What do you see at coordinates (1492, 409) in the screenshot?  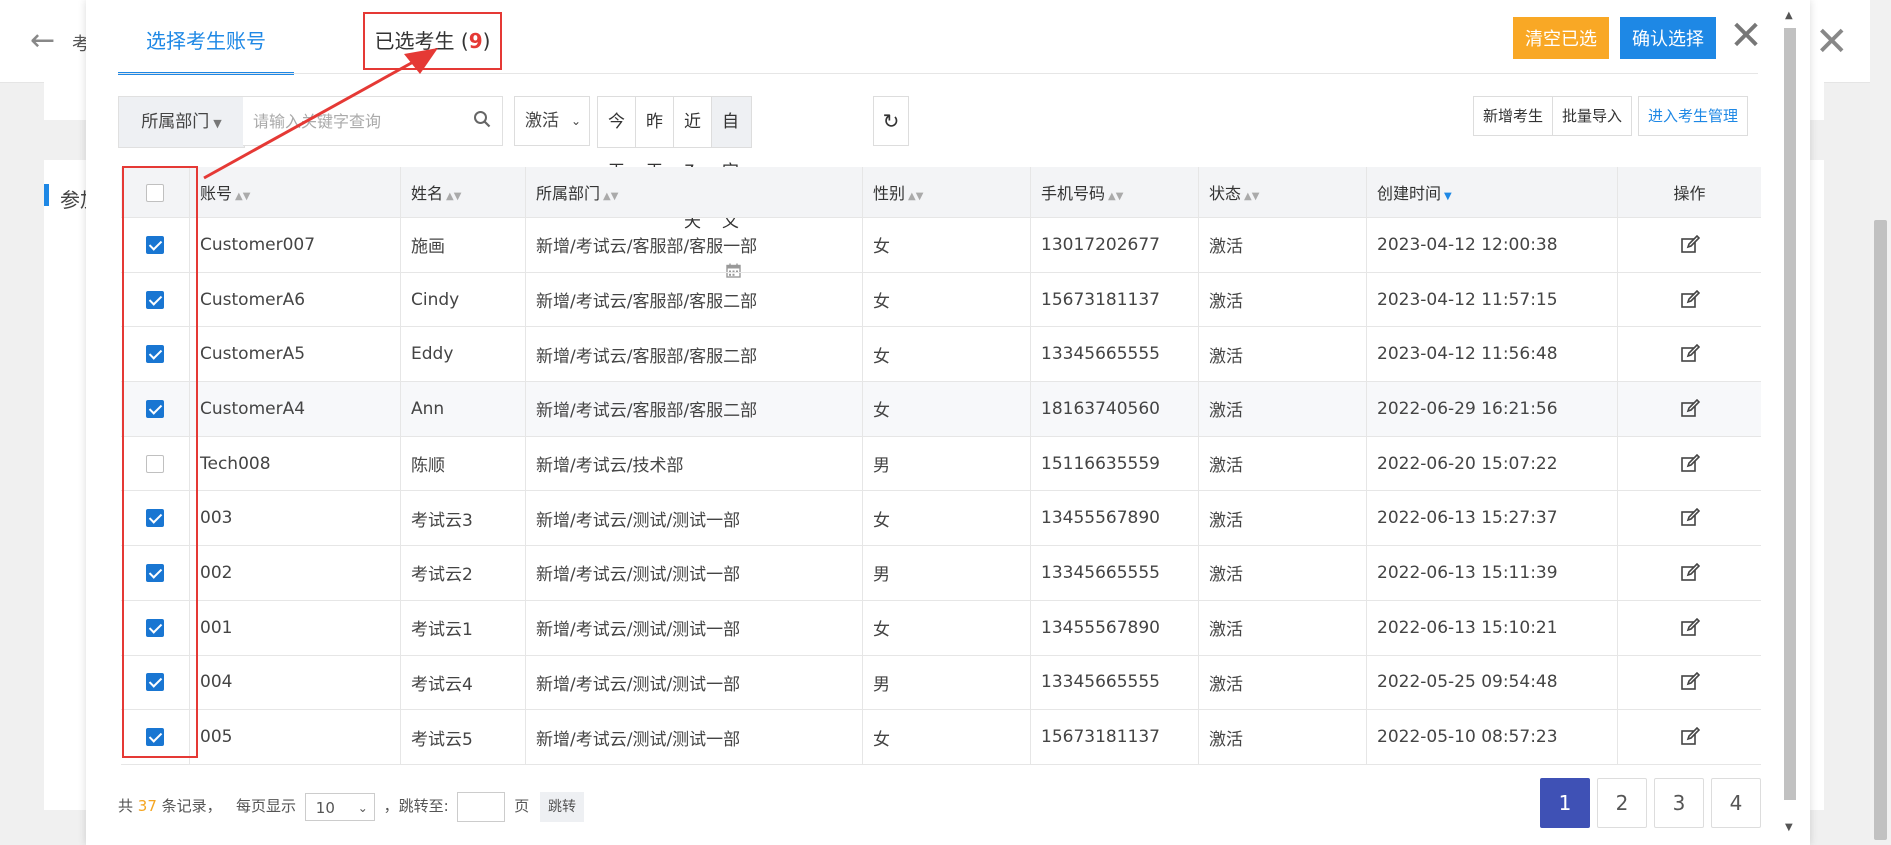 I see `cell-created: 2022-06-29 16:21:56` at bounding box center [1492, 409].